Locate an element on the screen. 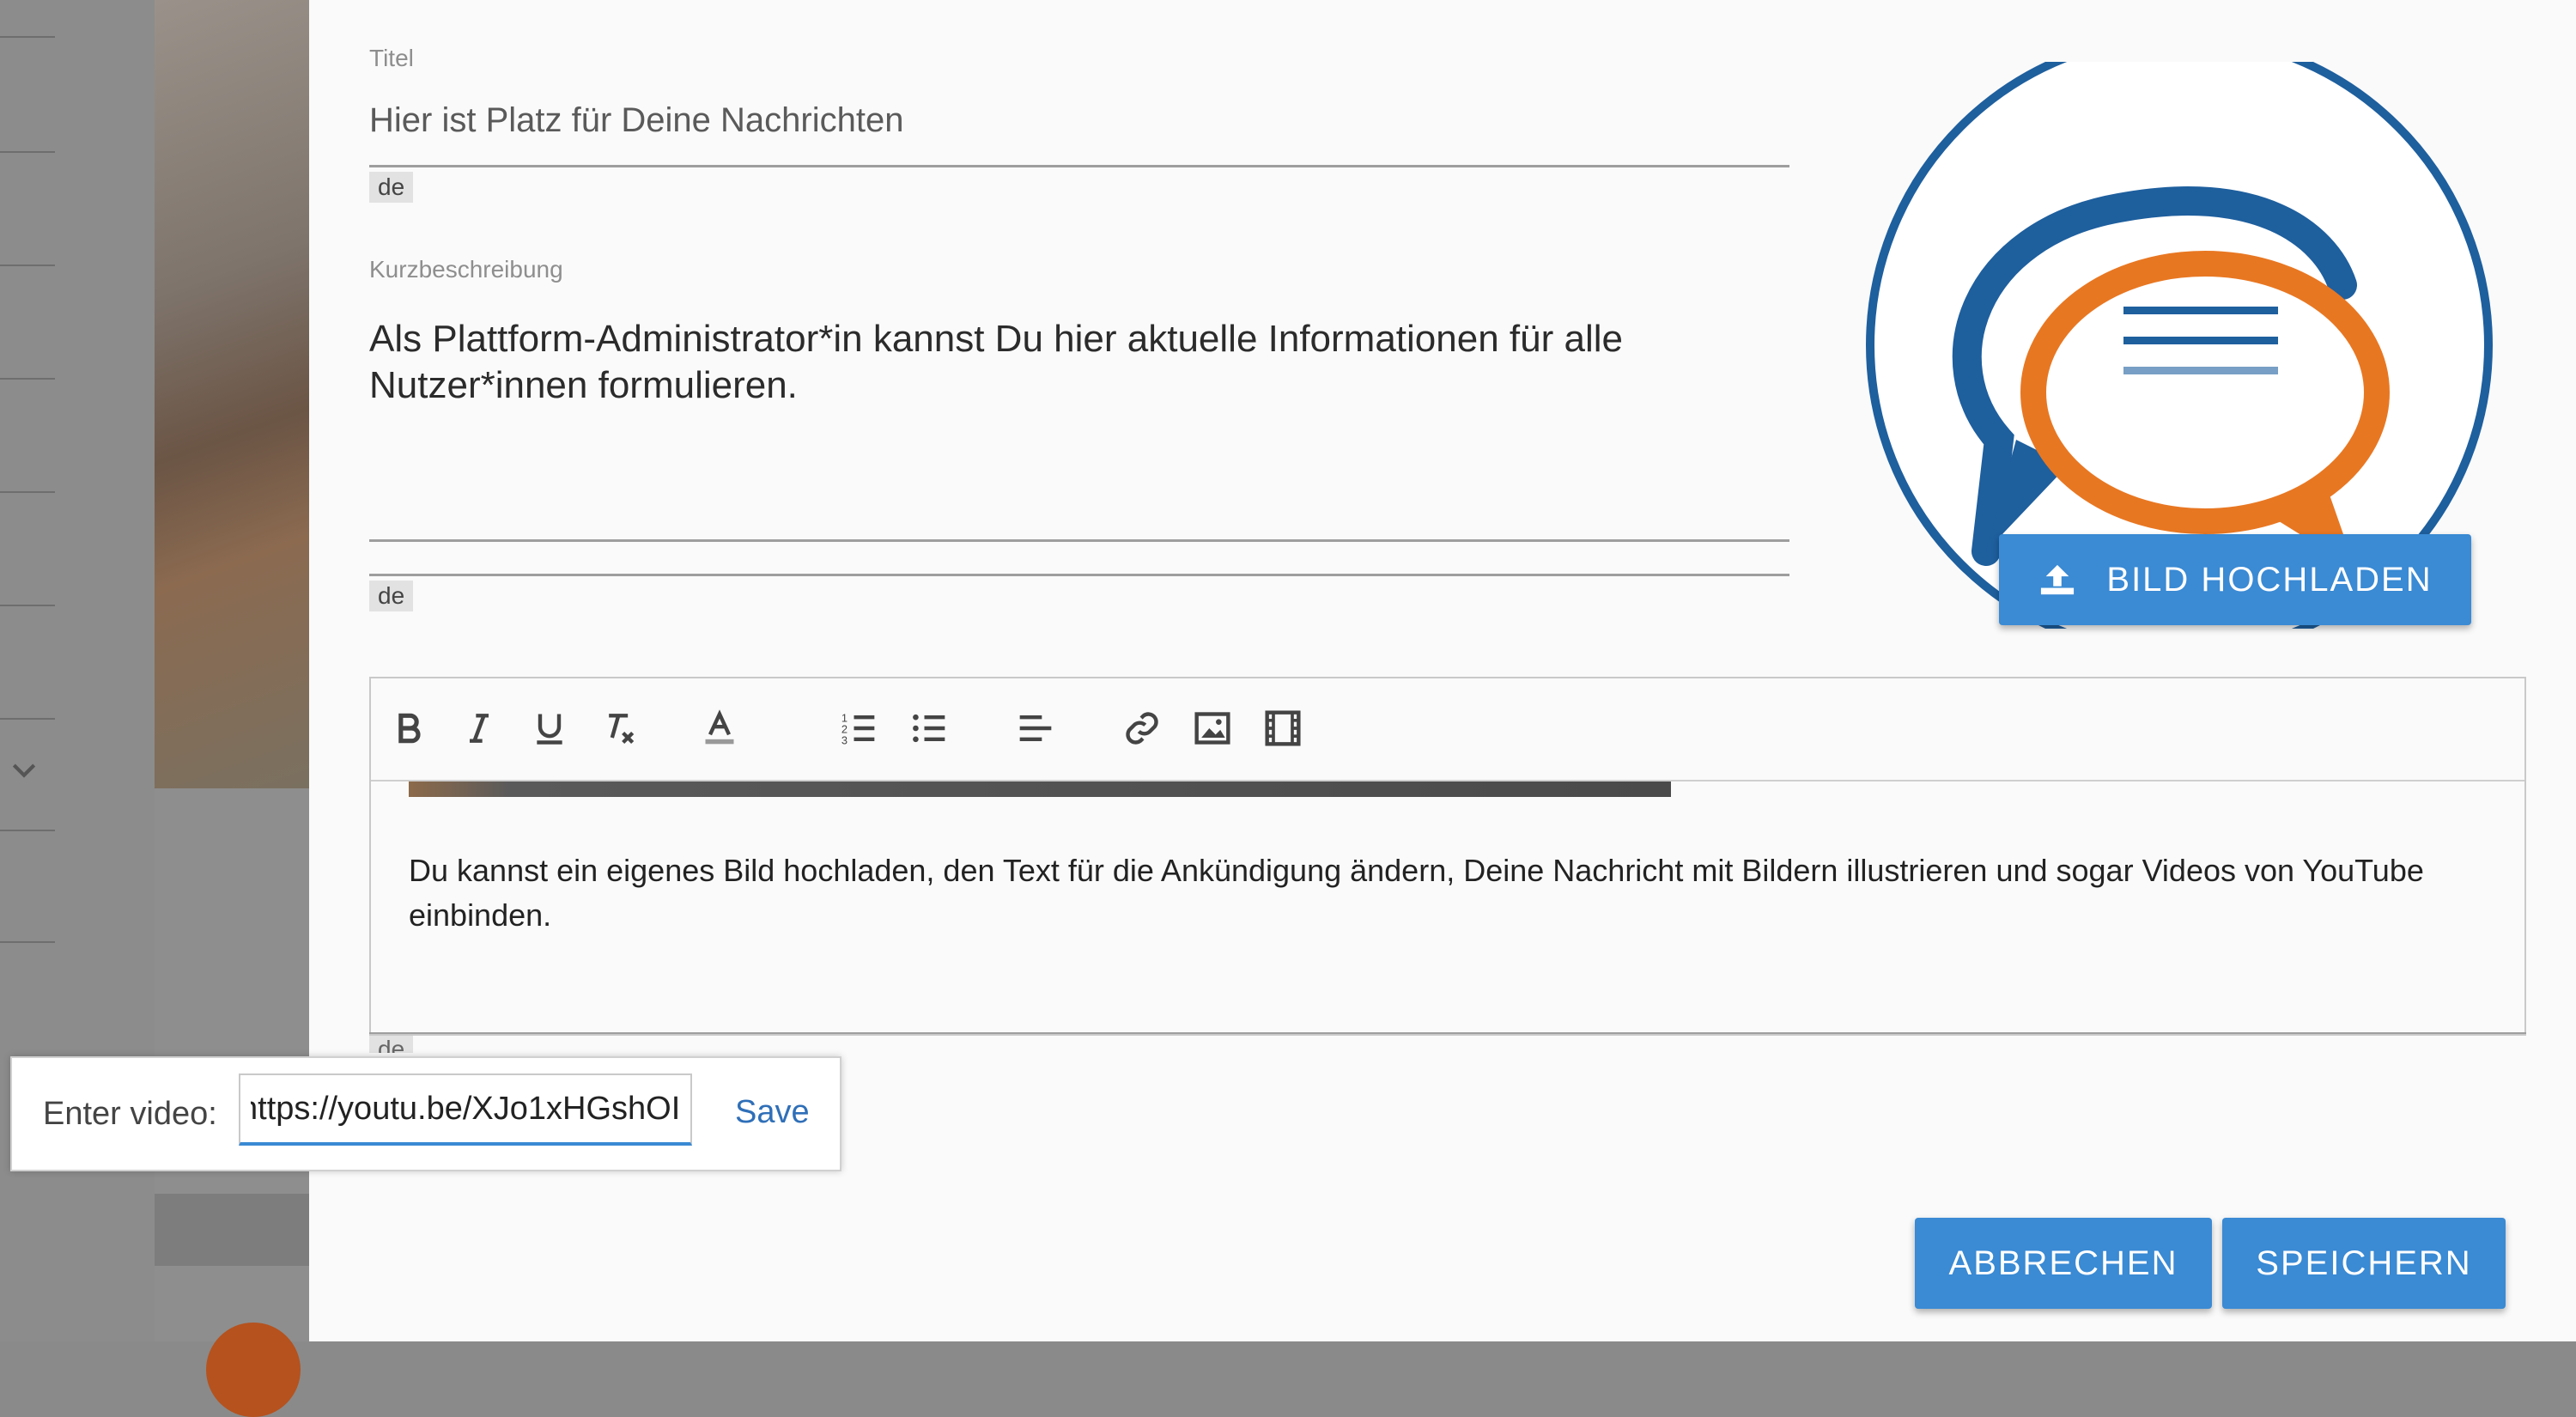 This screenshot has height=1417, width=2576. bold-button is located at coordinates (409, 728).